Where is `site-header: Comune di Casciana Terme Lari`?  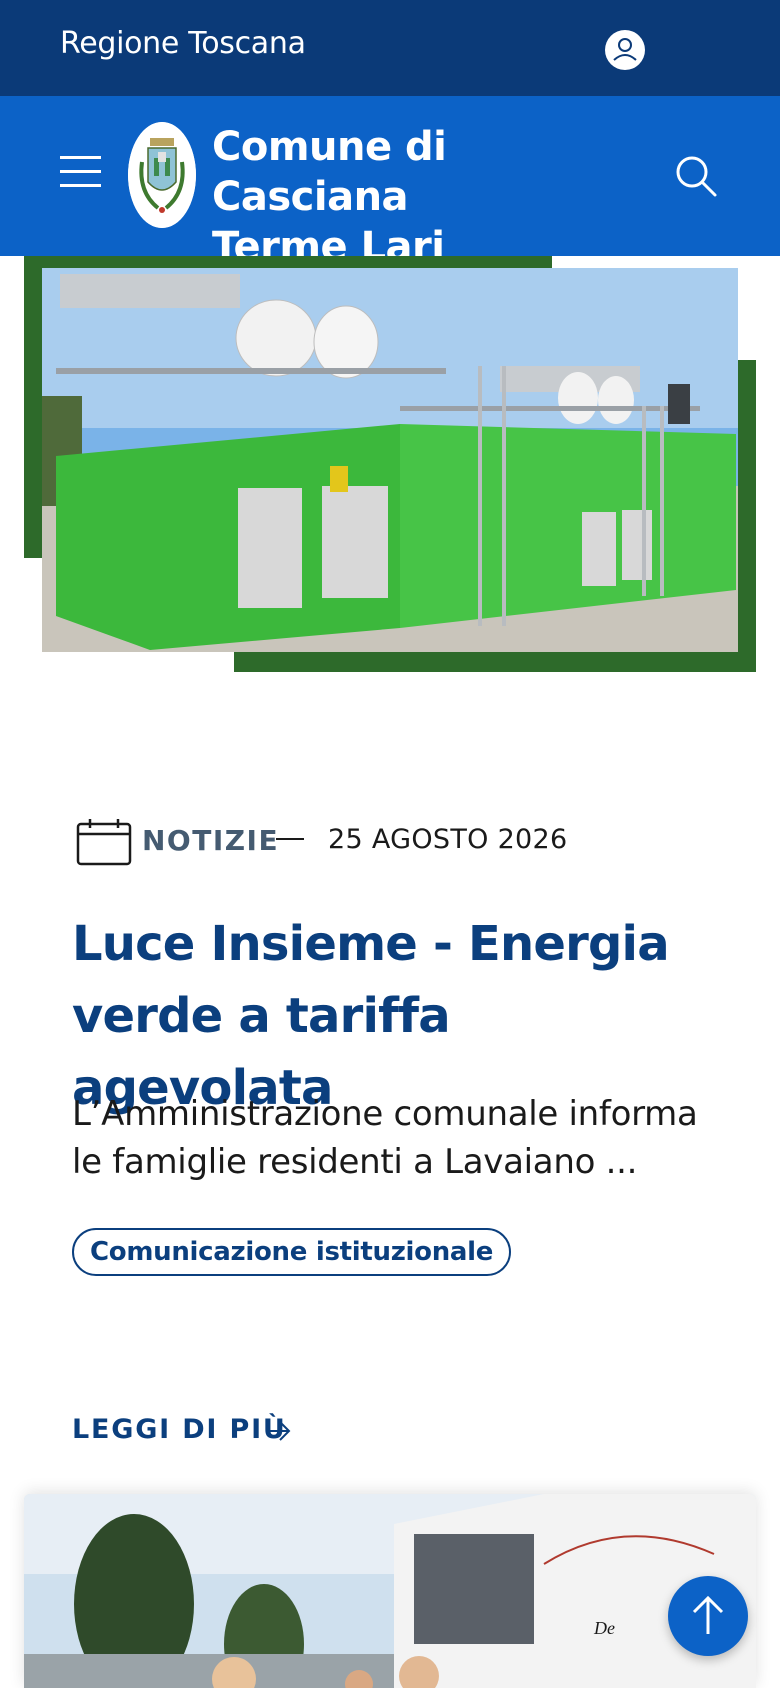 site-header: Comune di Casciana Terme Lari is located at coordinates (390, 183).